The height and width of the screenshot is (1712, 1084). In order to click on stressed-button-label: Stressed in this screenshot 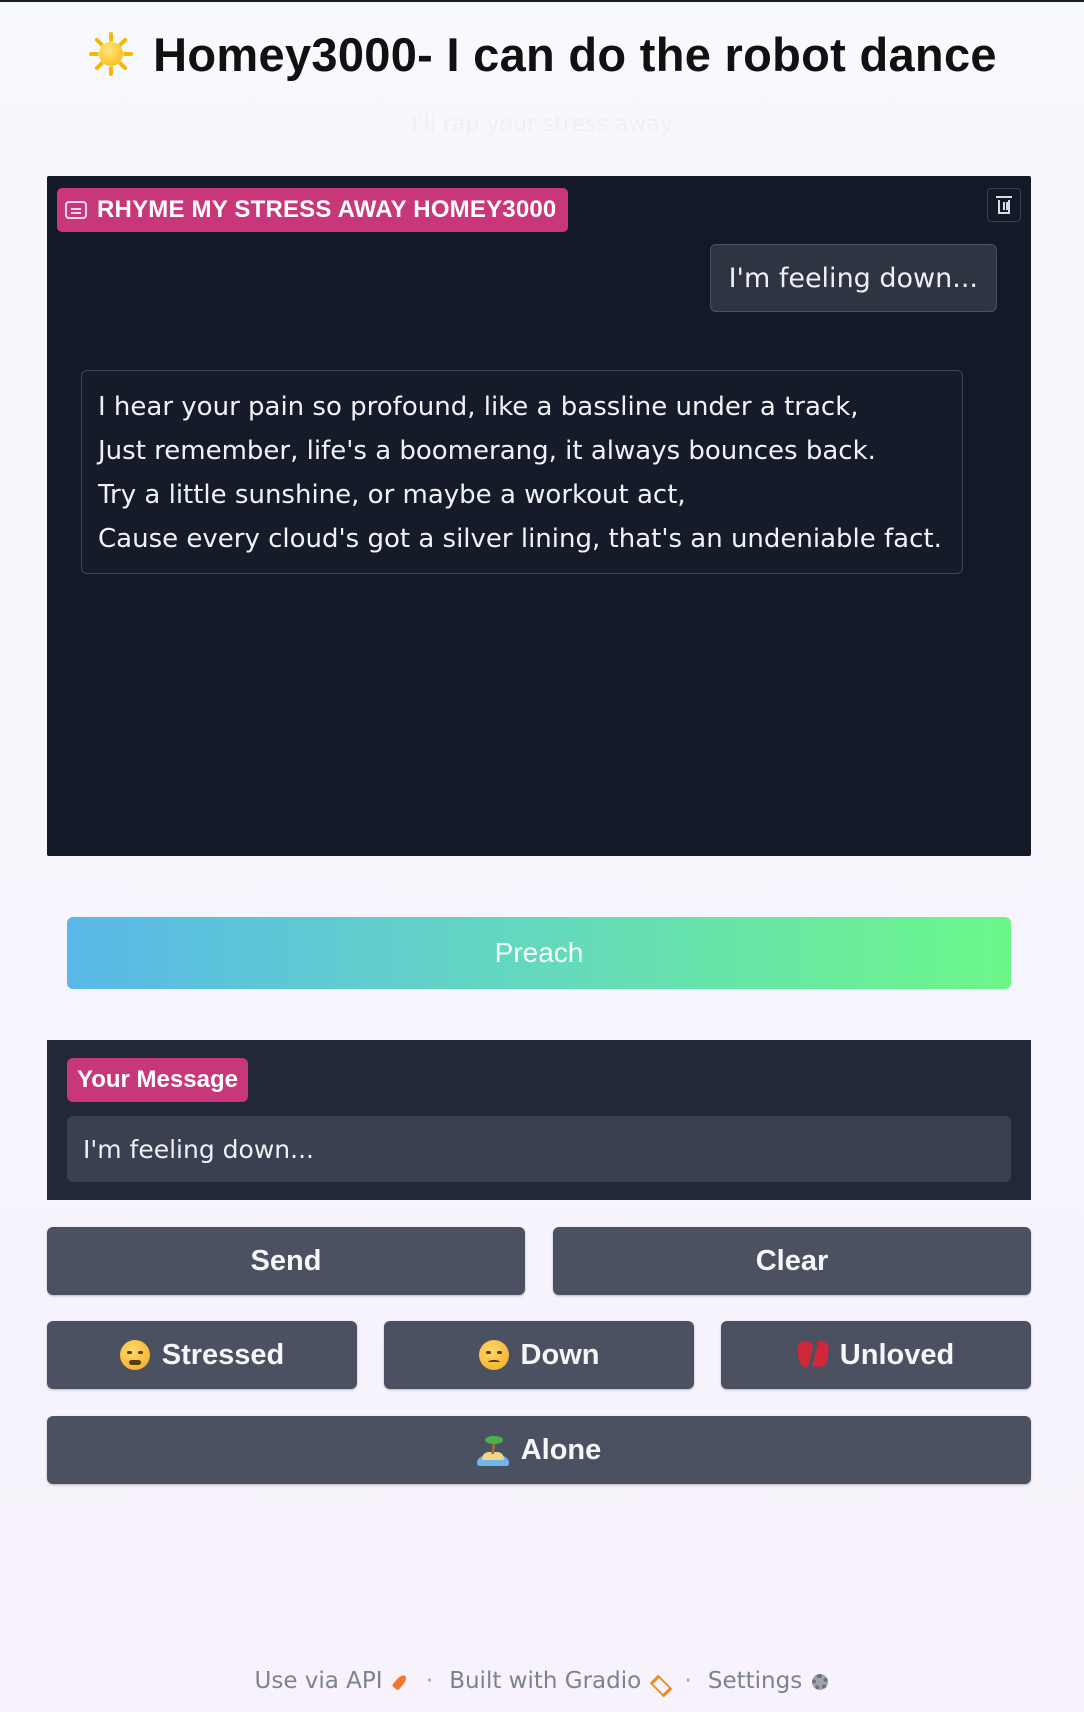, I will do `click(223, 1354)`.